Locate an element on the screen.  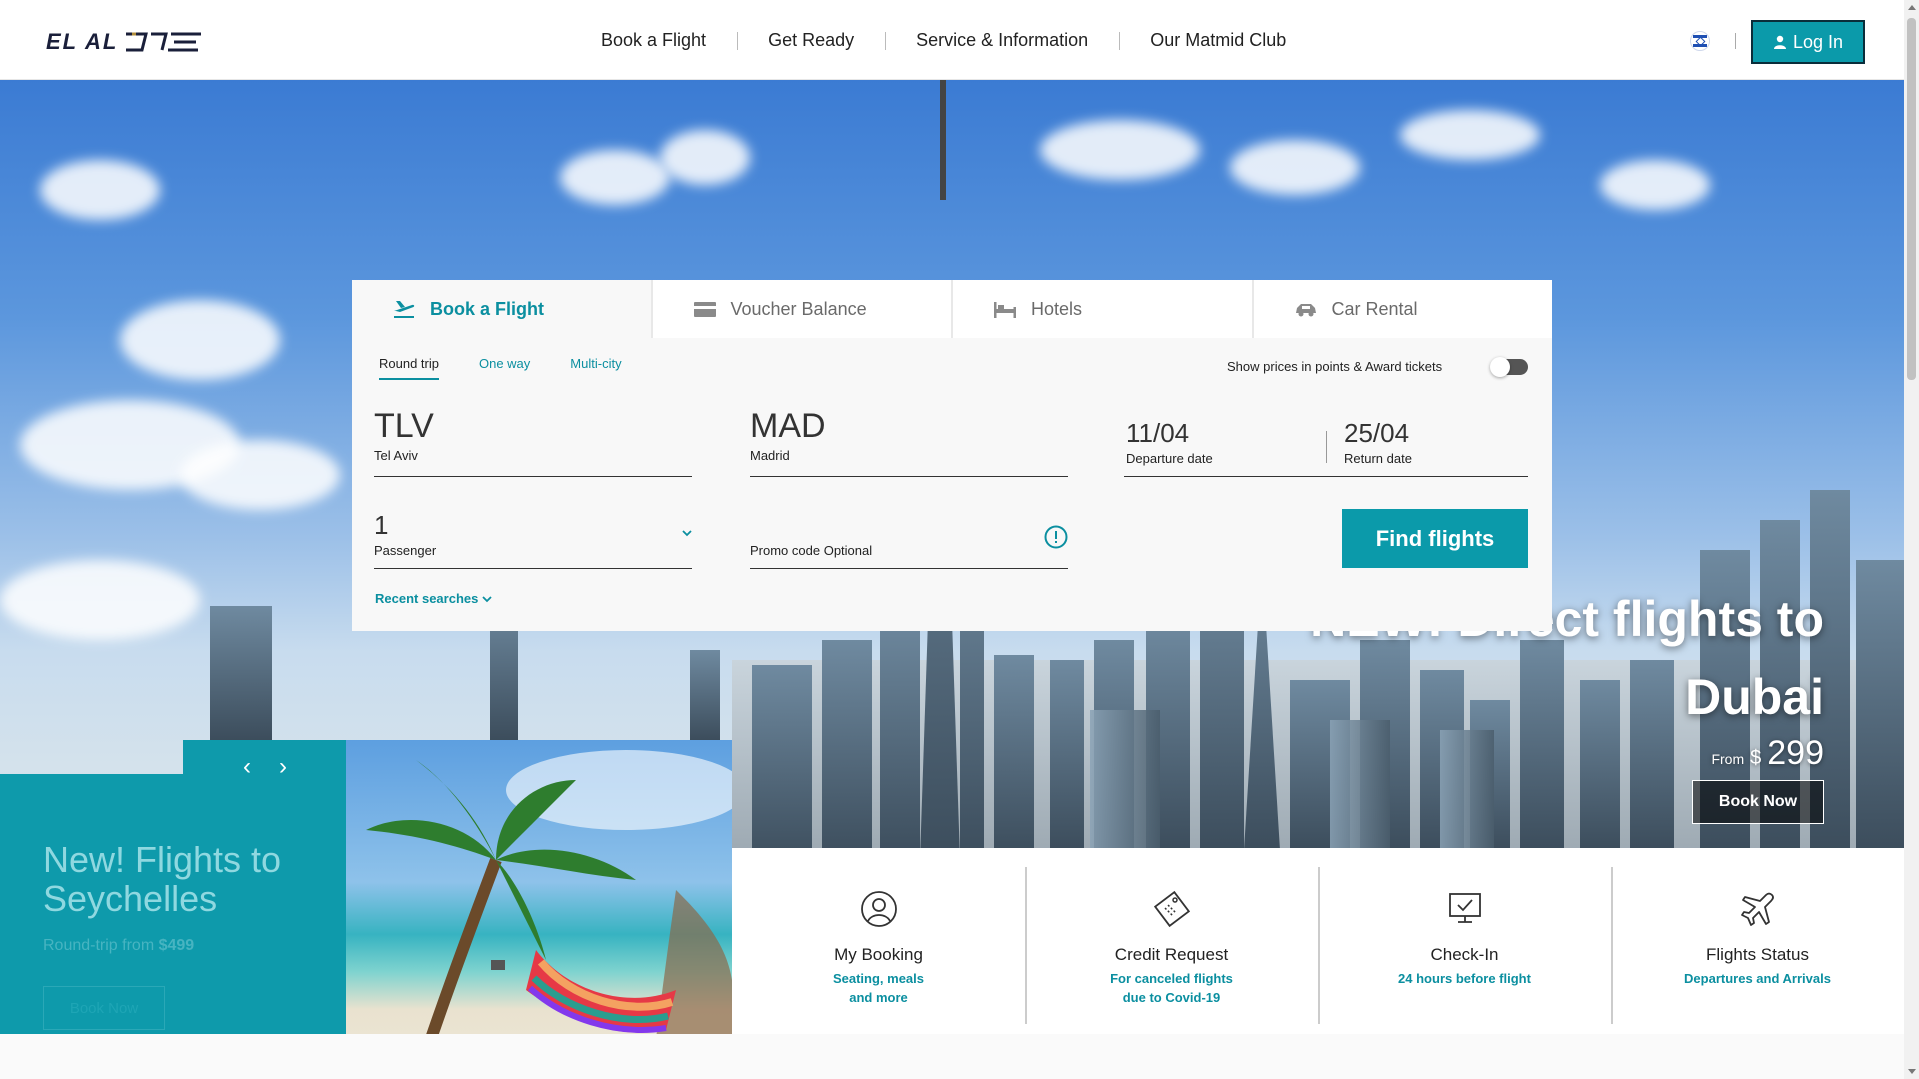
nav-book-flight: Book a Flight is located at coordinates (653, 40).